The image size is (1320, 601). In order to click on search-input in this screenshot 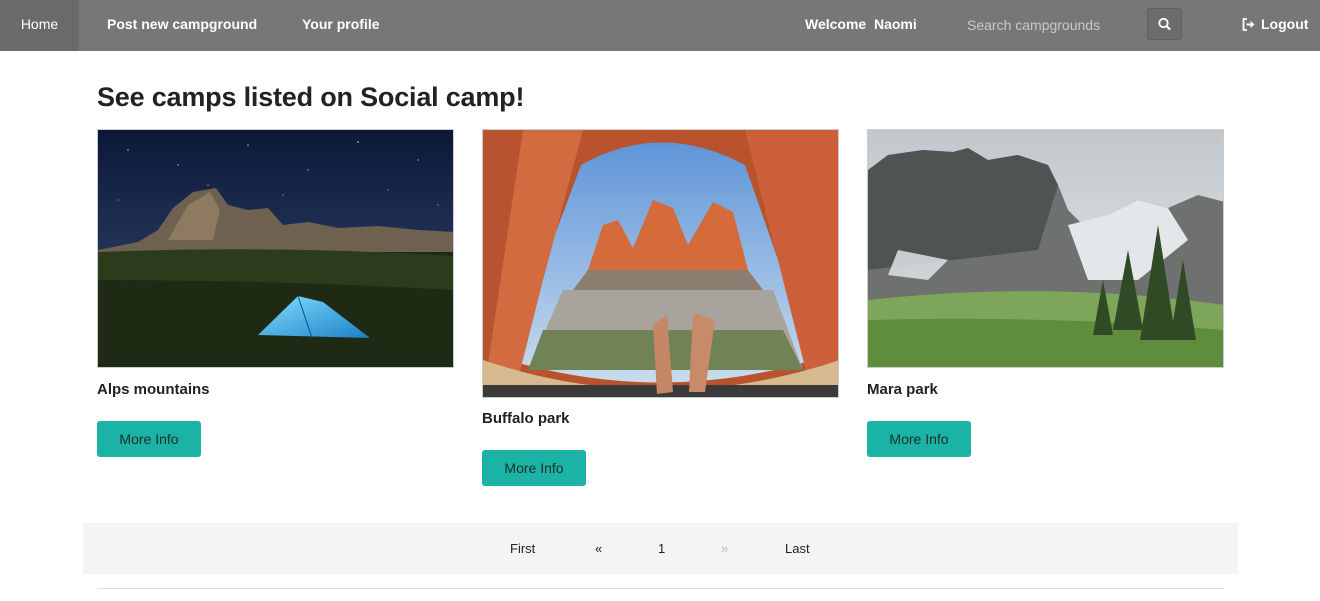, I will do `click(1045, 25)`.